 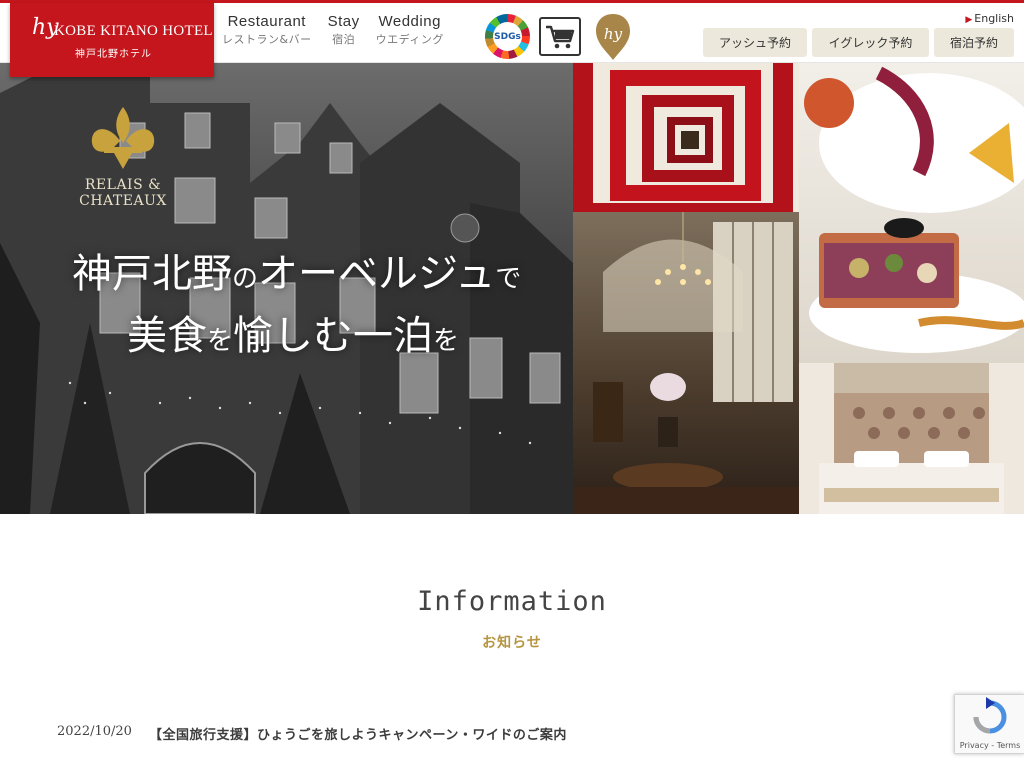 I want to click on hero-copy-1d: で, so click(x=508, y=279).